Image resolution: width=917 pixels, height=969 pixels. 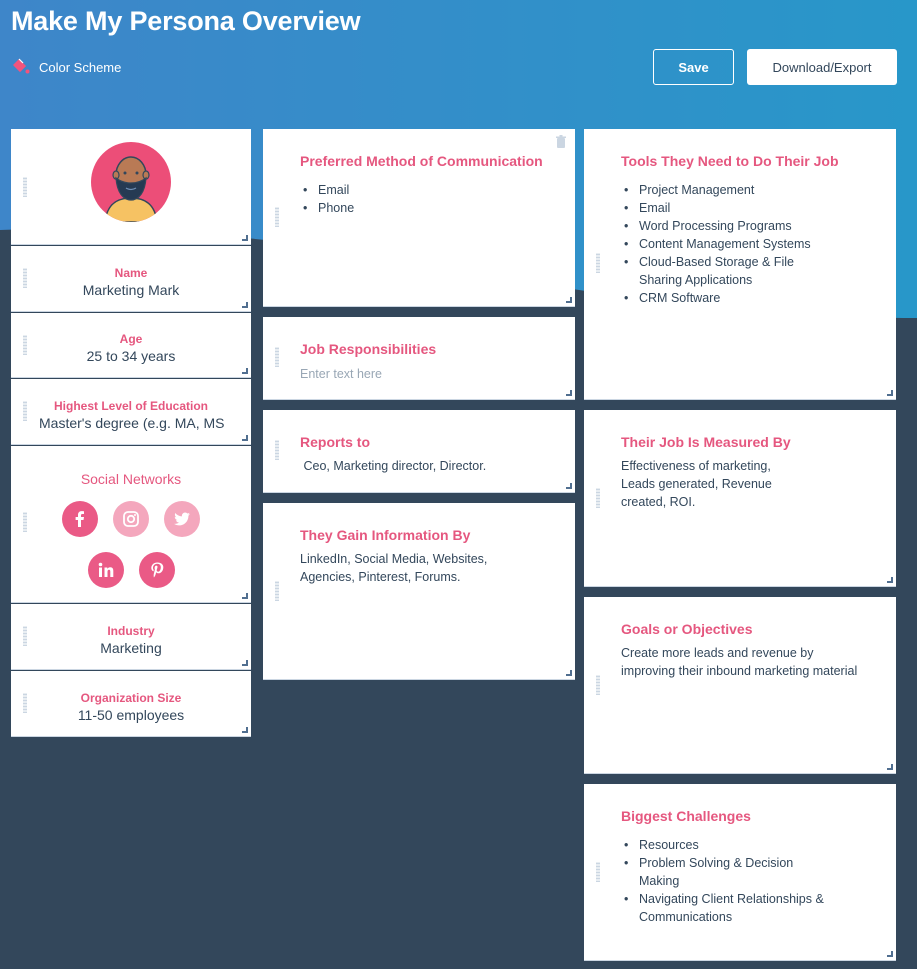 I want to click on linkedin-button, so click(x=105, y=570).